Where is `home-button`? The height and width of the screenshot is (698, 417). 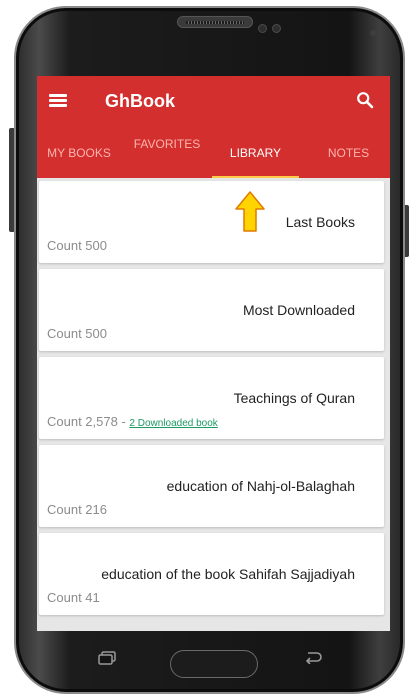 home-button is located at coordinates (214, 664).